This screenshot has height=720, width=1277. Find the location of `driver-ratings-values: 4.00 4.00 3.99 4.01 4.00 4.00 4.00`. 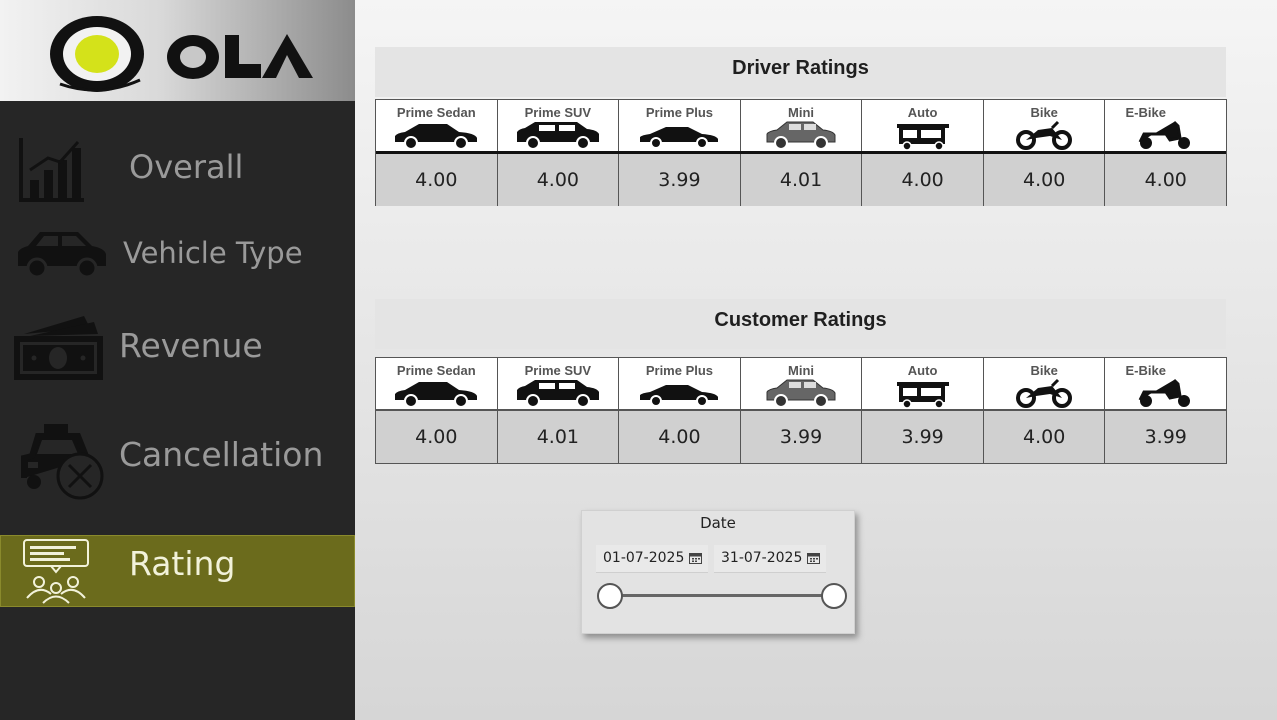

driver-ratings-values: 4.00 4.00 3.99 4.01 4.00 4.00 4.00 is located at coordinates (801, 180).